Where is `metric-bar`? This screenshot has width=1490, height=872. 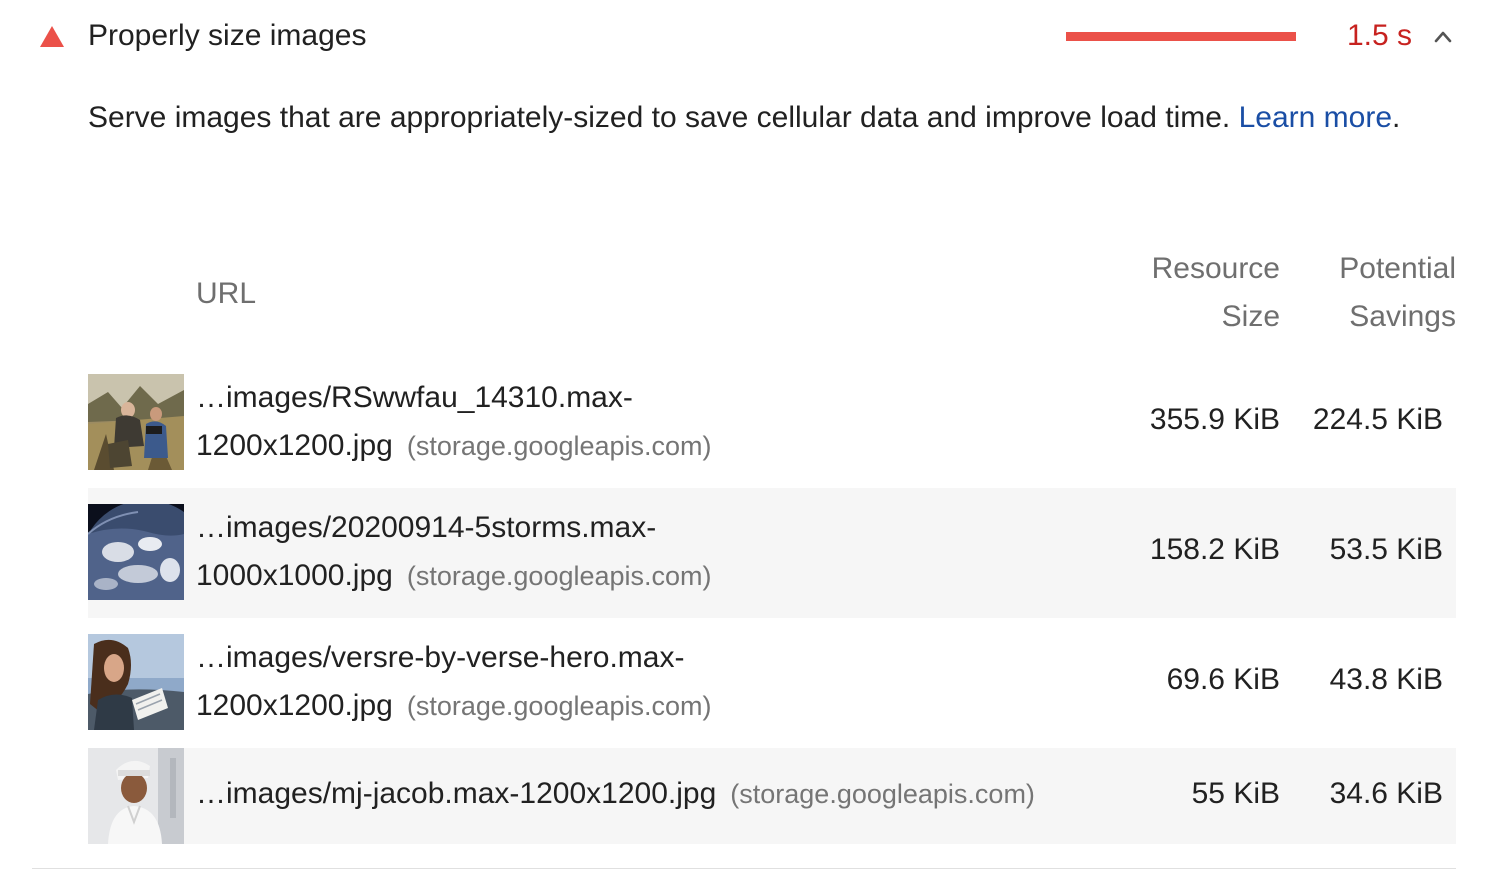
metric-bar is located at coordinates (1181, 36).